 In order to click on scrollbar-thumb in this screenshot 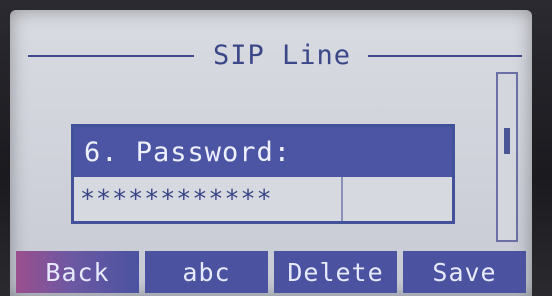, I will do `click(507, 141)`.